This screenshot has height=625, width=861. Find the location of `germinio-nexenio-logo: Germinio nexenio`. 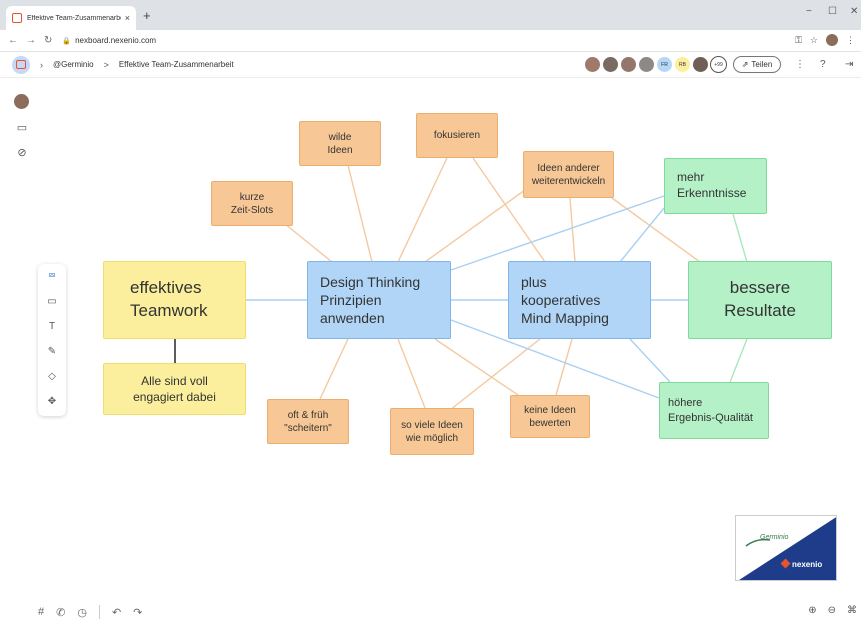

germinio-nexenio-logo: Germinio nexenio is located at coordinates (786, 548).